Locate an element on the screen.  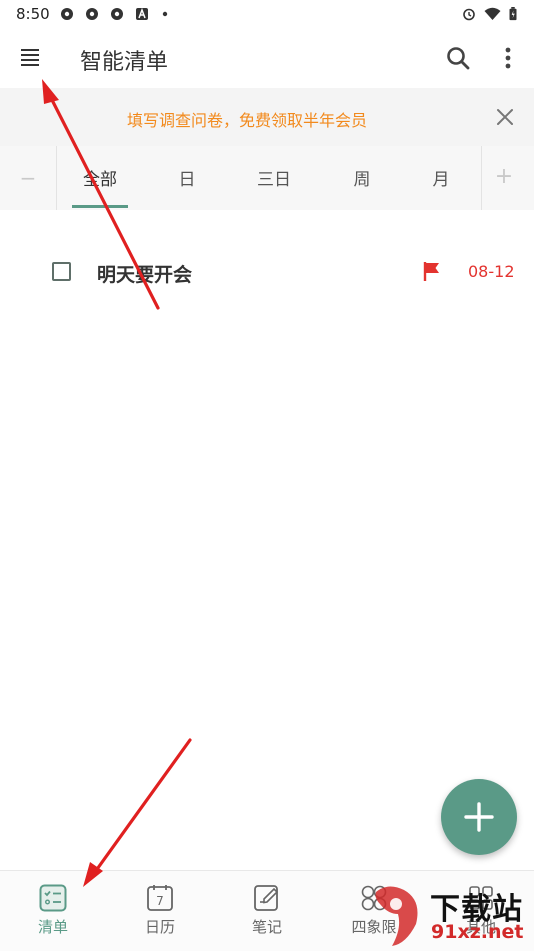
menu-icon is located at coordinates (31, 58).